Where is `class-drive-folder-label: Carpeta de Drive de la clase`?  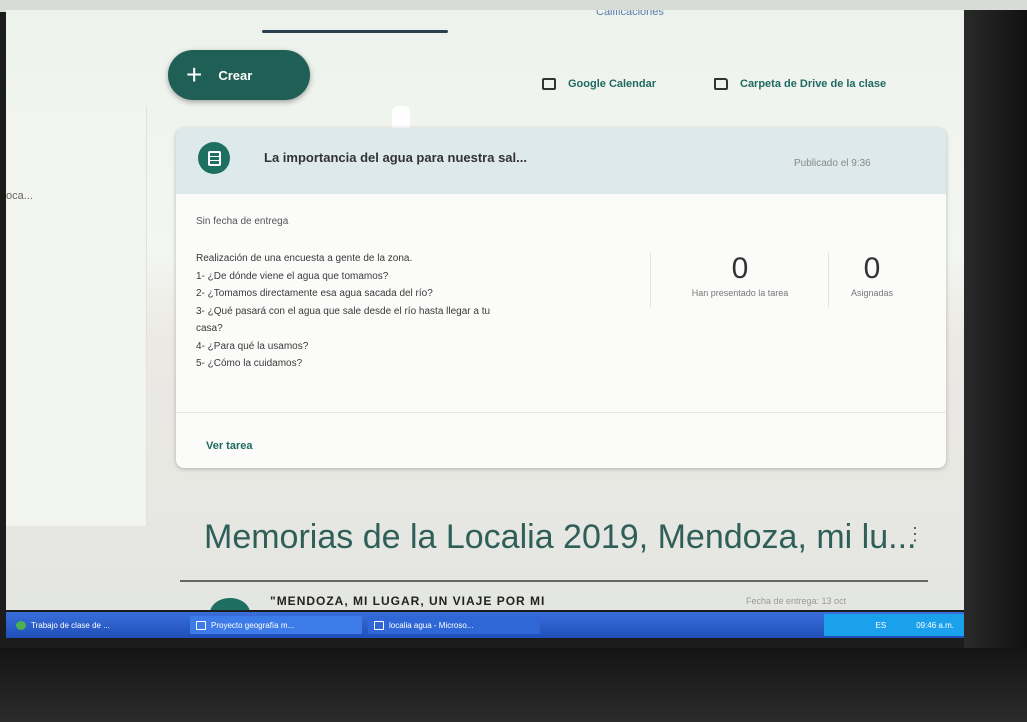
class-drive-folder-label: Carpeta de Drive de la clase is located at coordinates (813, 84).